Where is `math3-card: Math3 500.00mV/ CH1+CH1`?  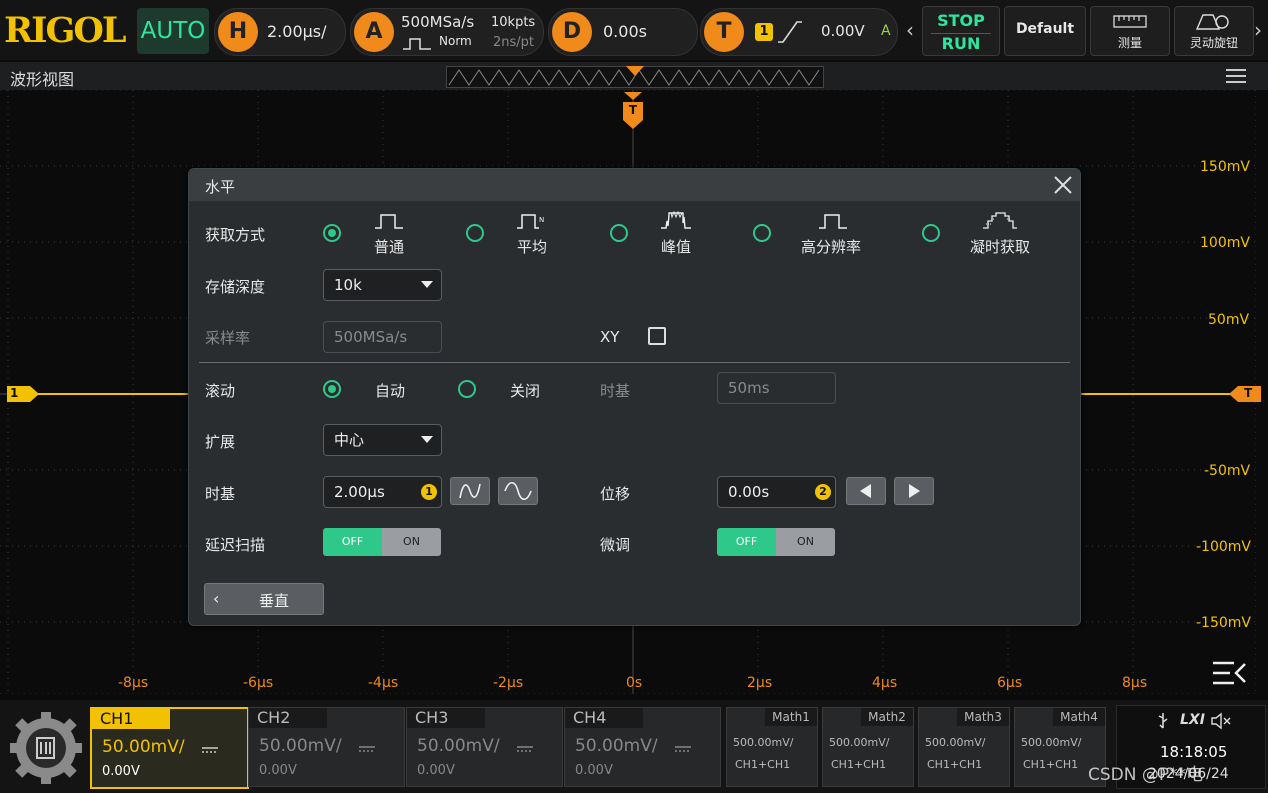 math3-card: Math3 500.00mV/ CH1+CH1 is located at coordinates (964, 747).